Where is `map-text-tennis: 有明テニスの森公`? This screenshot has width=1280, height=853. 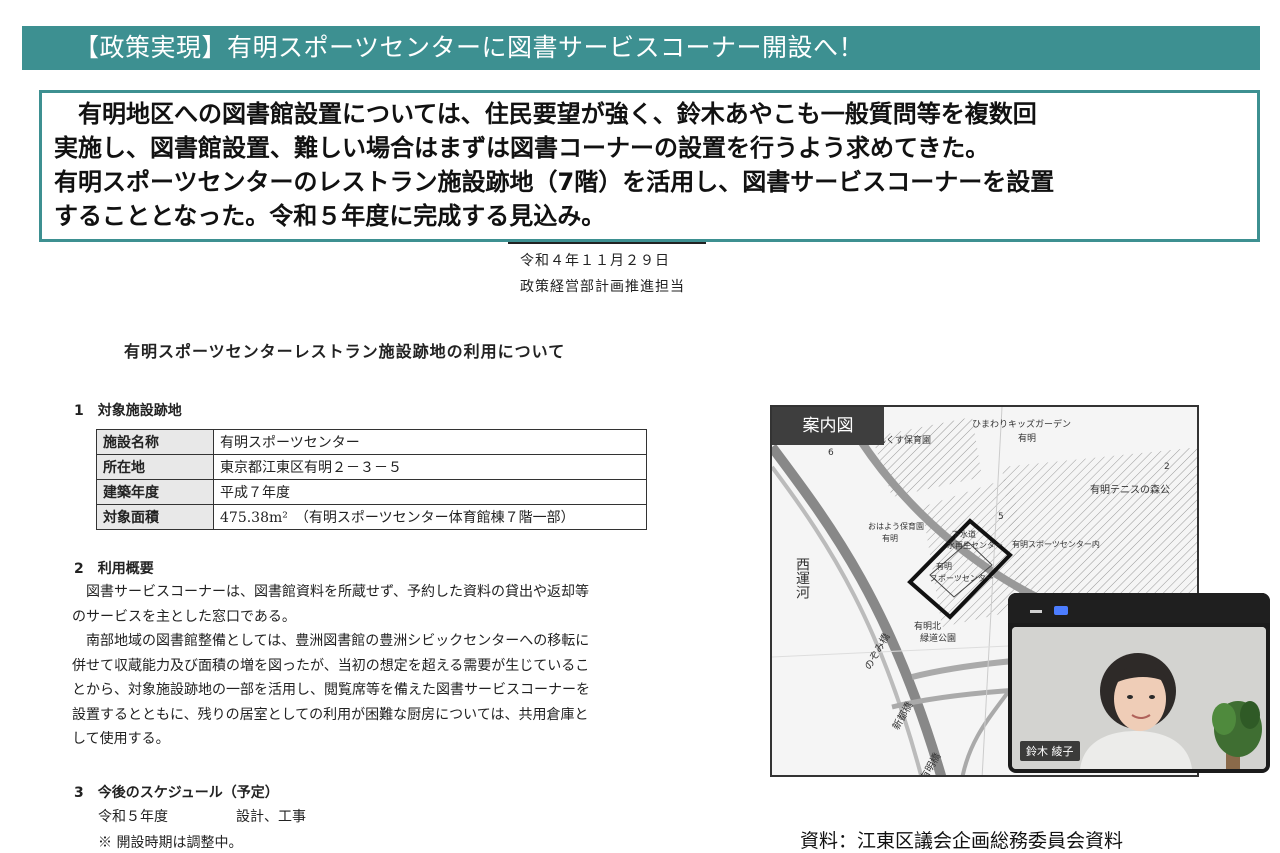
map-text-tennis: 有明テニスの森公 is located at coordinates (1130, 489).